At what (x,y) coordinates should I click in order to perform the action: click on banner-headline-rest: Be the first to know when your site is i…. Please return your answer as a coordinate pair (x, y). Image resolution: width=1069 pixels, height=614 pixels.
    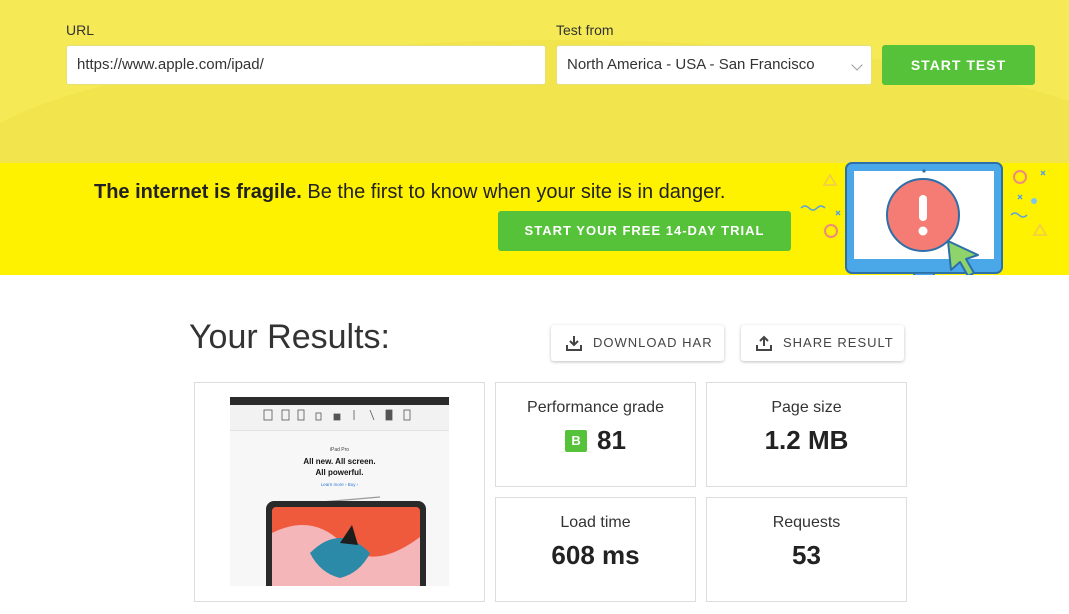
    Looking at the image, I should click on (513, 192).